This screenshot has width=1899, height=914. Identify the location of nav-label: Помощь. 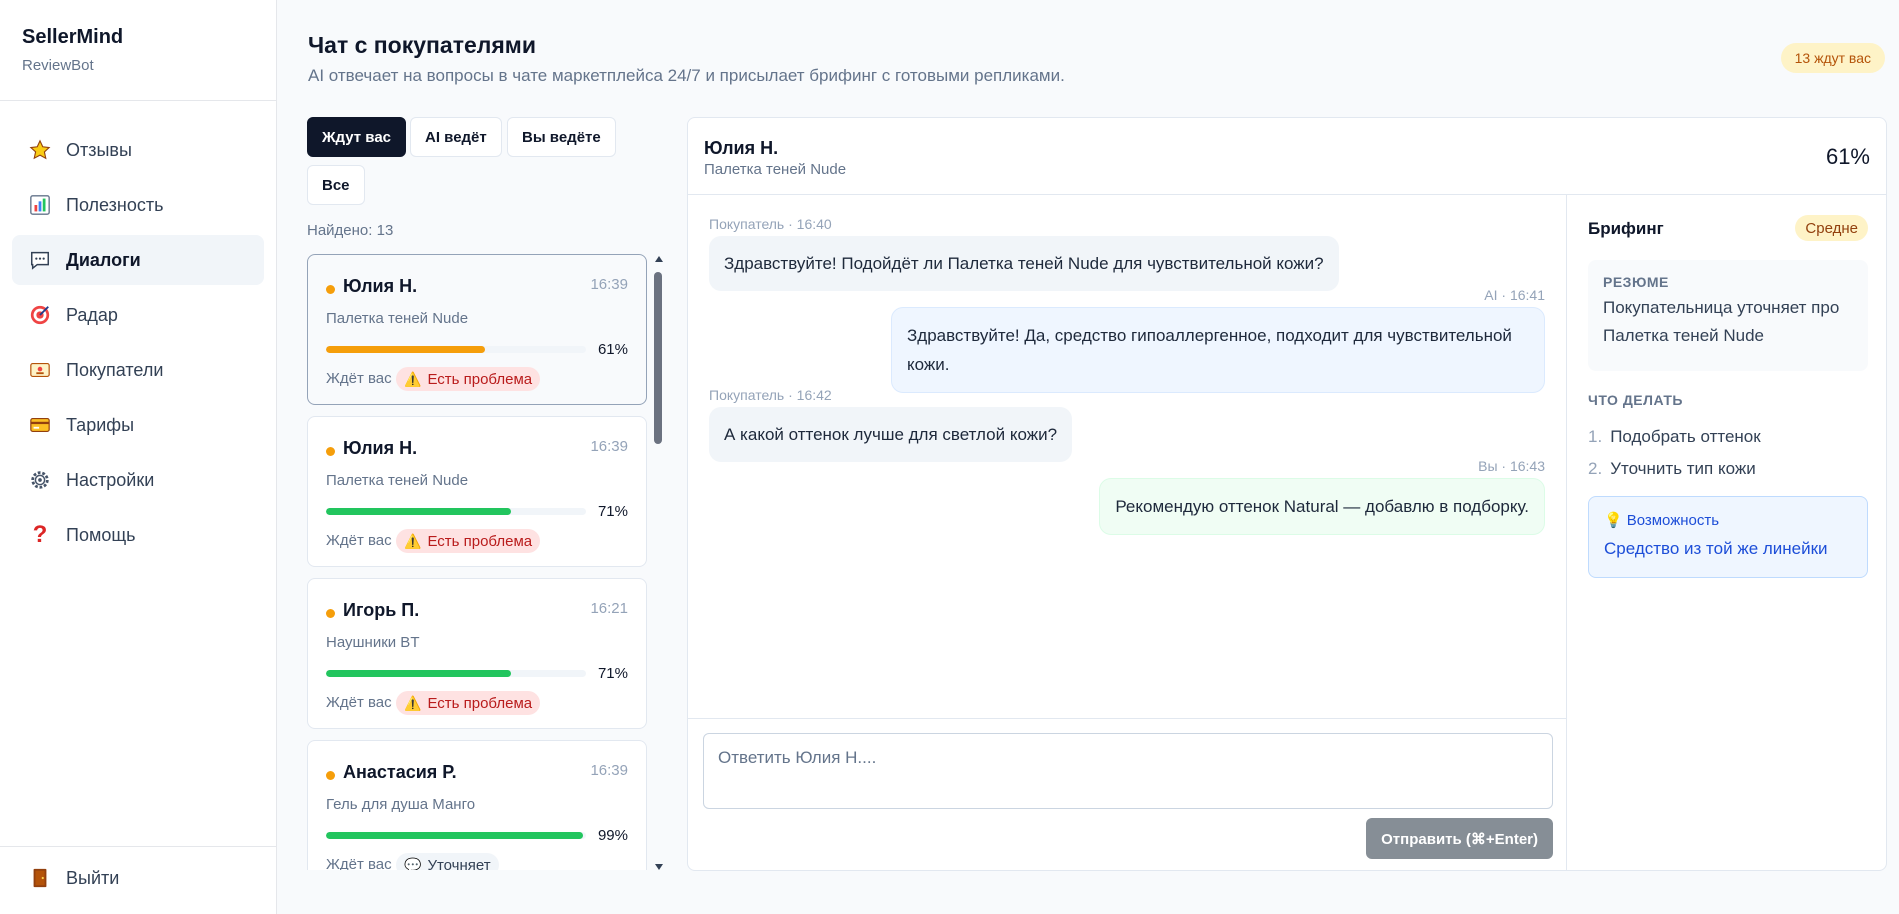
(101, 534).